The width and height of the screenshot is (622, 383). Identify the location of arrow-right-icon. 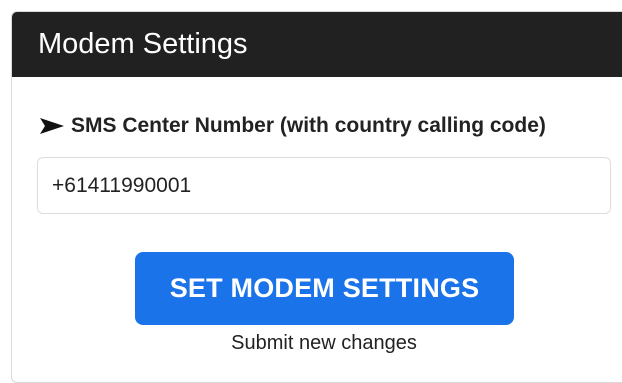
(52, 126).